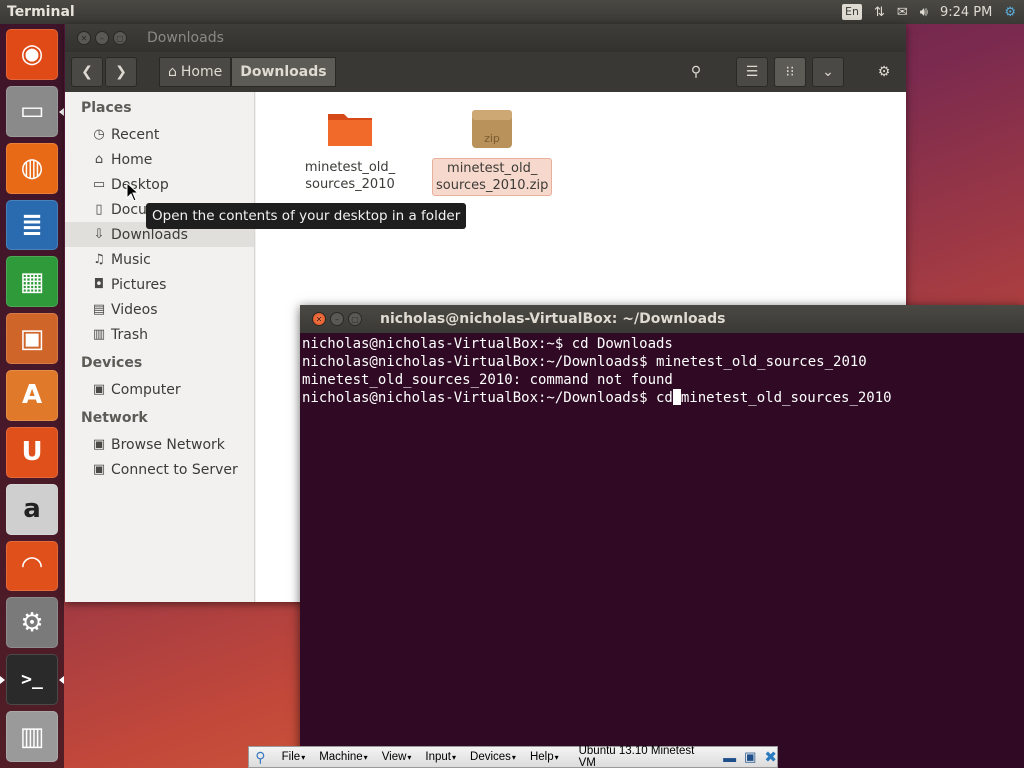  I want to click on zip-archive-icon: zip, so click(492, 129).